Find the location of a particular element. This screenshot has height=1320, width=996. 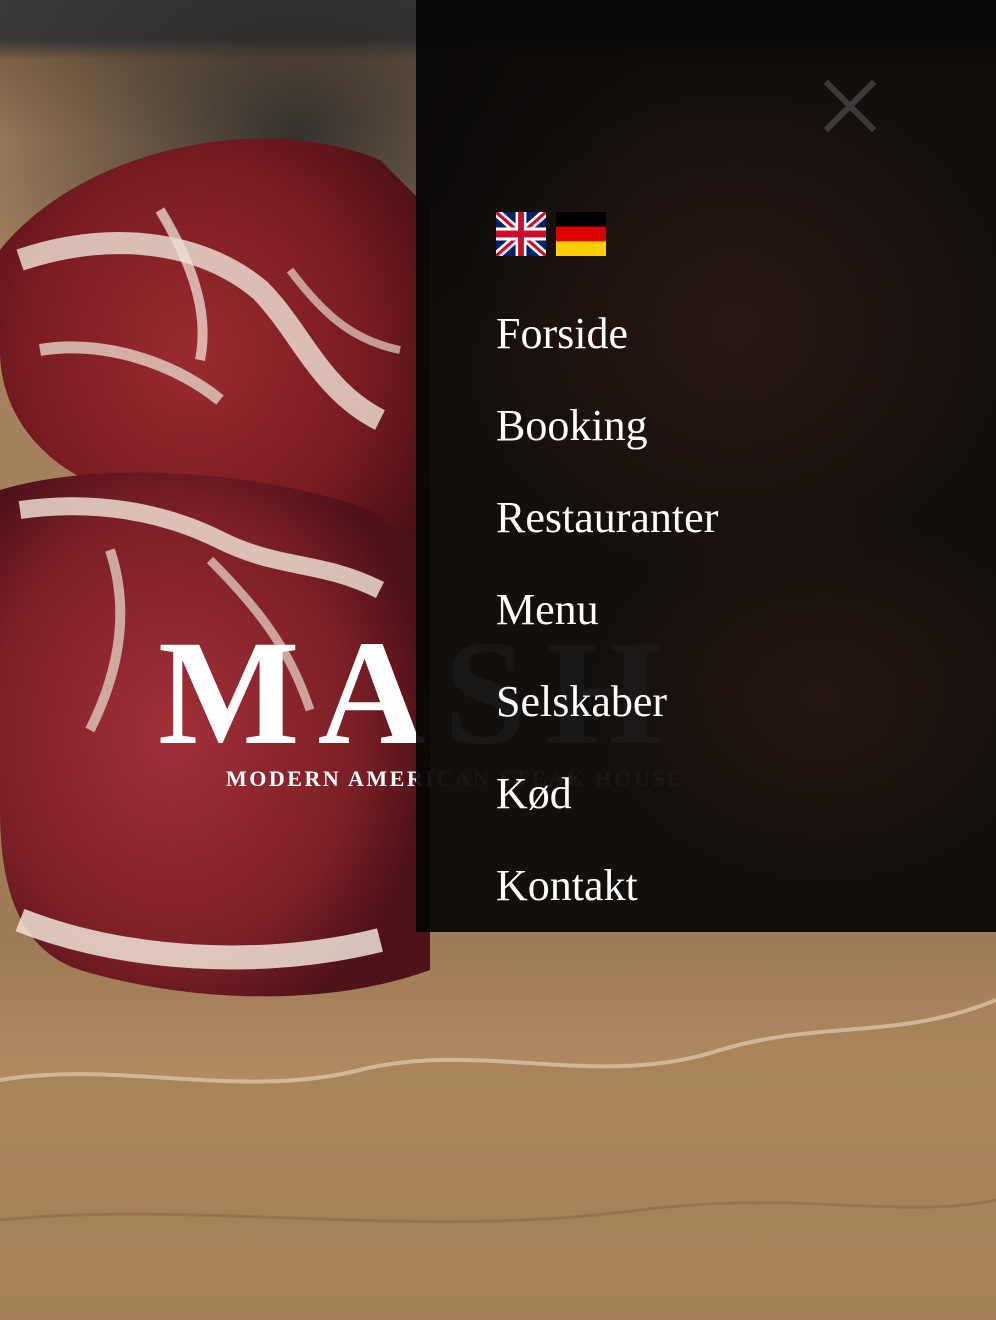

nav-item-kontakt: Kontakt is located at coordinates (607, 886).